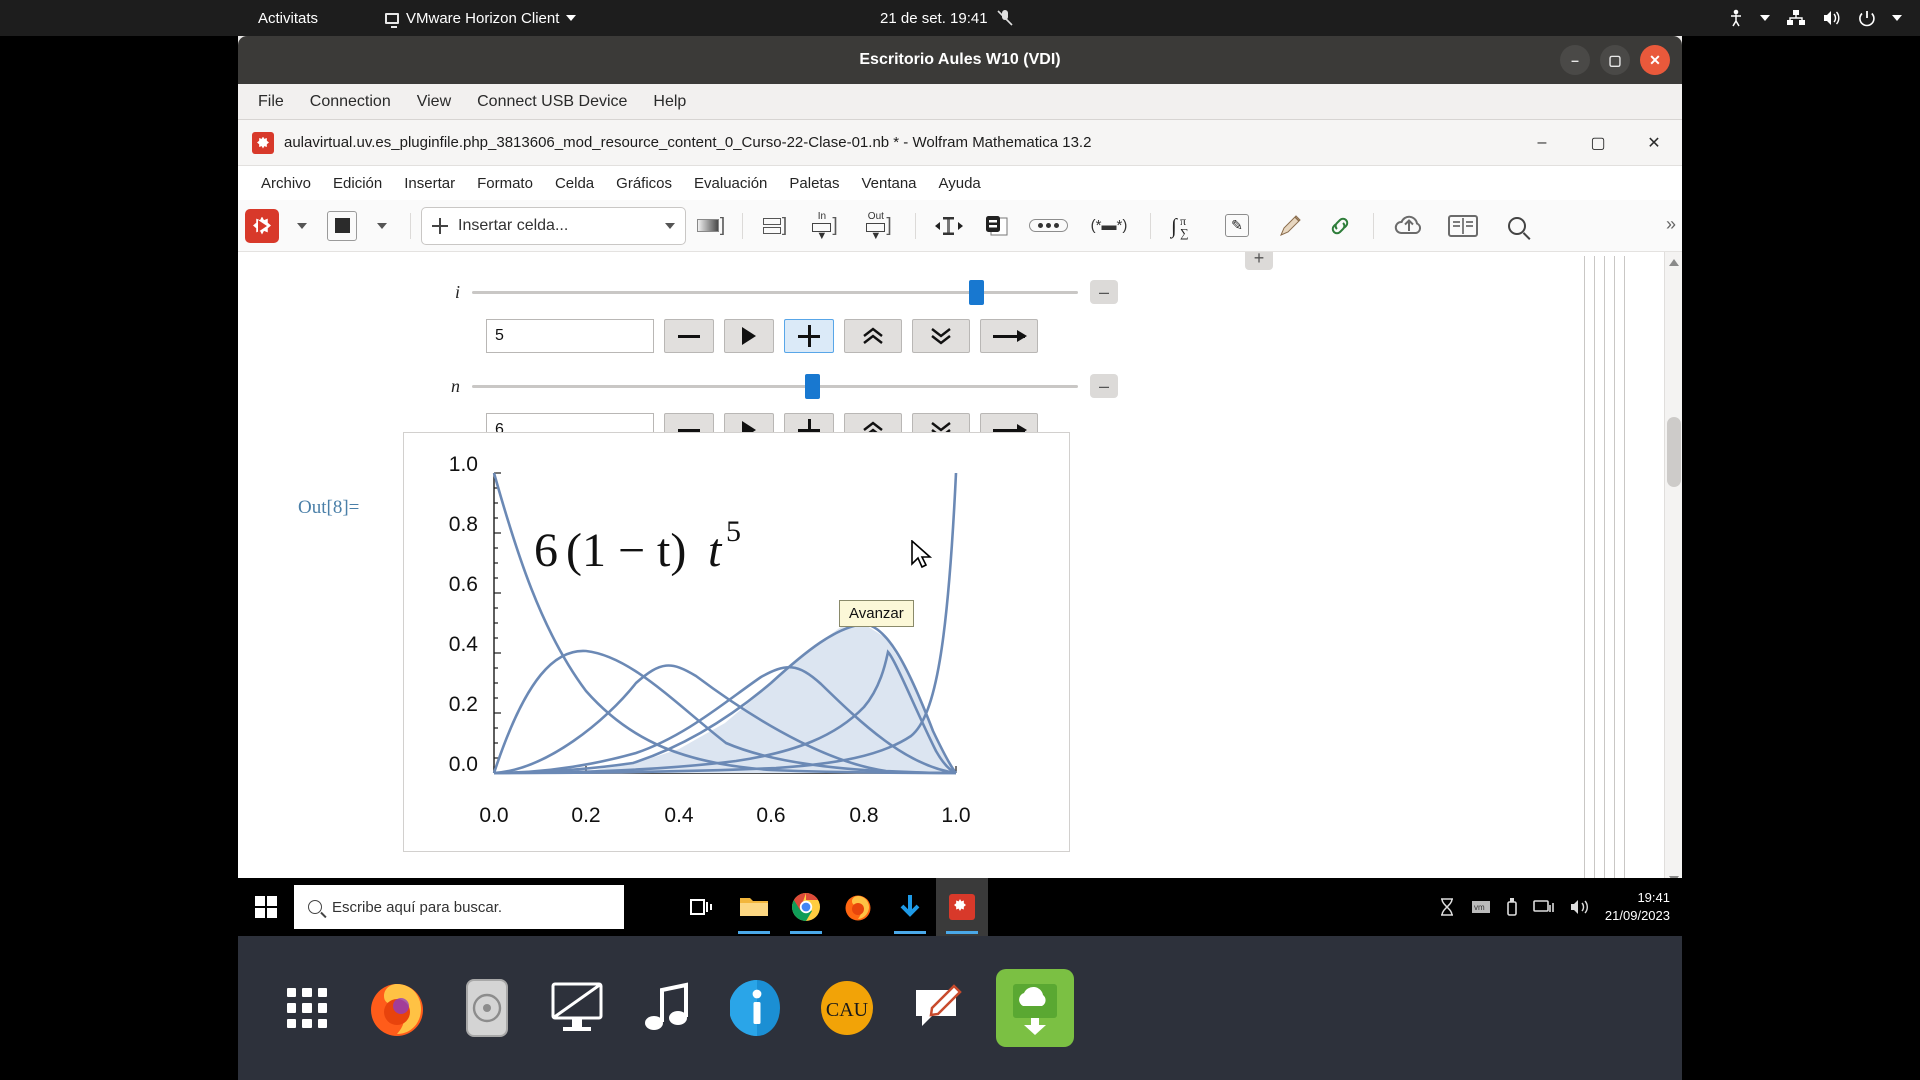 The width and height of the screenshot is (1920, 1080). Describe the element at coordinates (382, 226) in the screenshot. I see `abort-dropdown-button` at that location.